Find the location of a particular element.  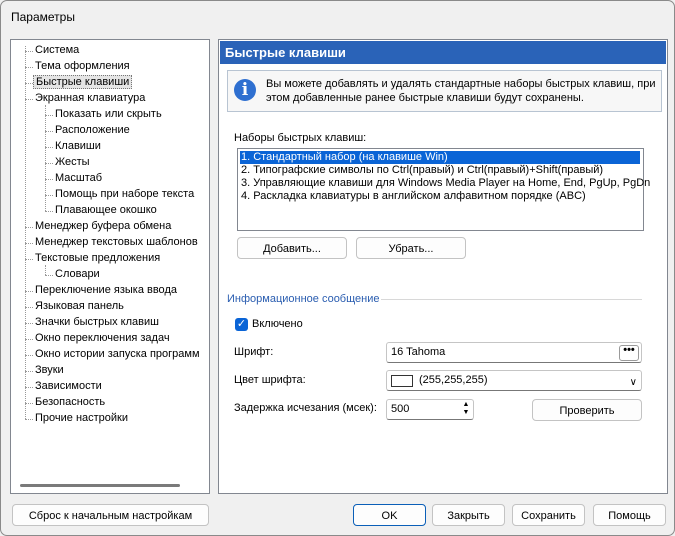

spin-buttons: ▲ ▼ is located at coordinates (466, 409).